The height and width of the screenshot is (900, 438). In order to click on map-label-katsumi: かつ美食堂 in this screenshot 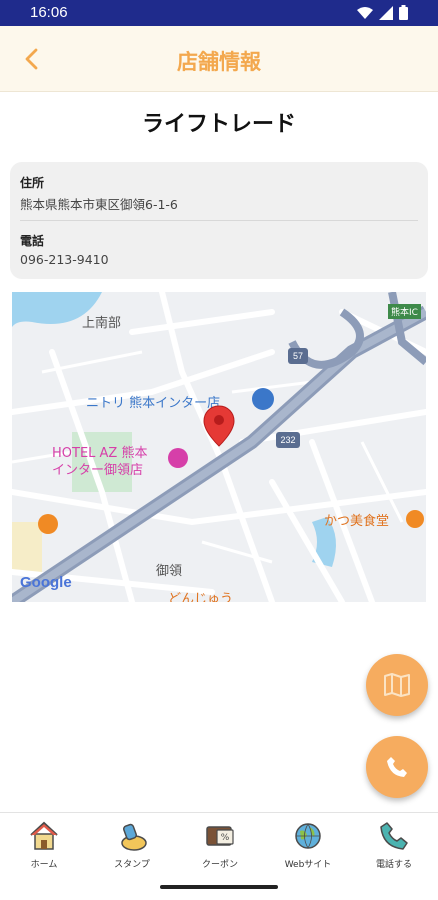, I will do `click(356, 519)`.